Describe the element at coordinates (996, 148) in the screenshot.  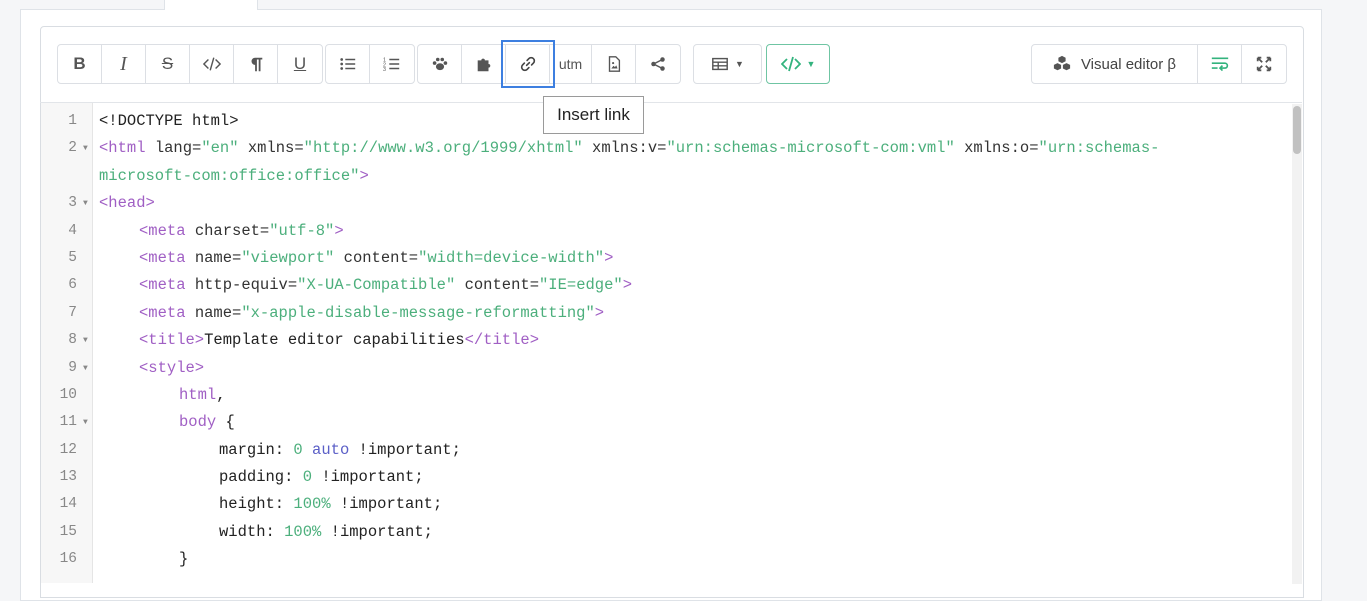
I see `code-token: xmlns:o=` at that location.